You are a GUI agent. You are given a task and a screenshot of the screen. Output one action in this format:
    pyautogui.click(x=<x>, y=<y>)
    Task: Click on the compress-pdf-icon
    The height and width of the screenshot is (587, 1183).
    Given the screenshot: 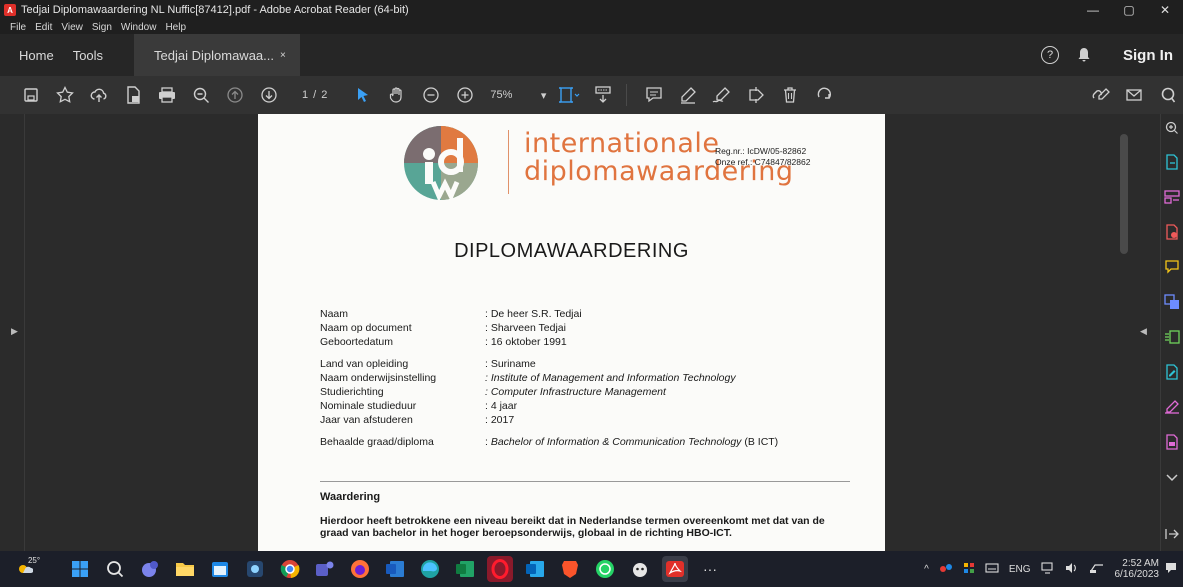 What is the action you would take?
    pyautogui.click(x=1172, y=337)
    